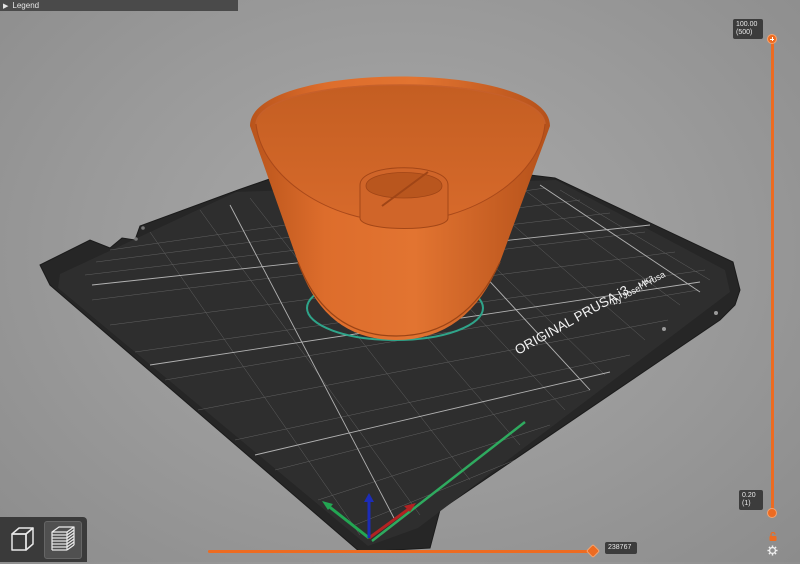 This screenshot has height=564, width=800. I want to click on move-slider-track, so click(401, 551).